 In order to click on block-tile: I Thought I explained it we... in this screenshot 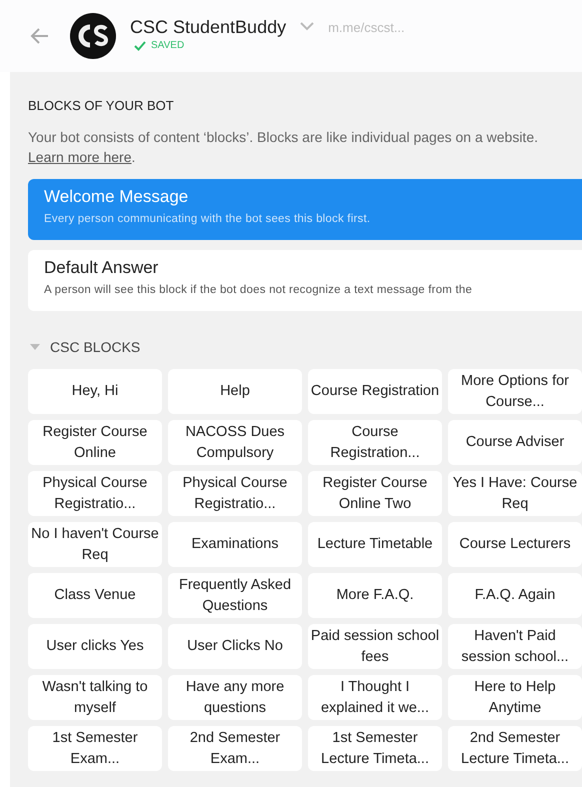, I will do `click(375, 697)`.